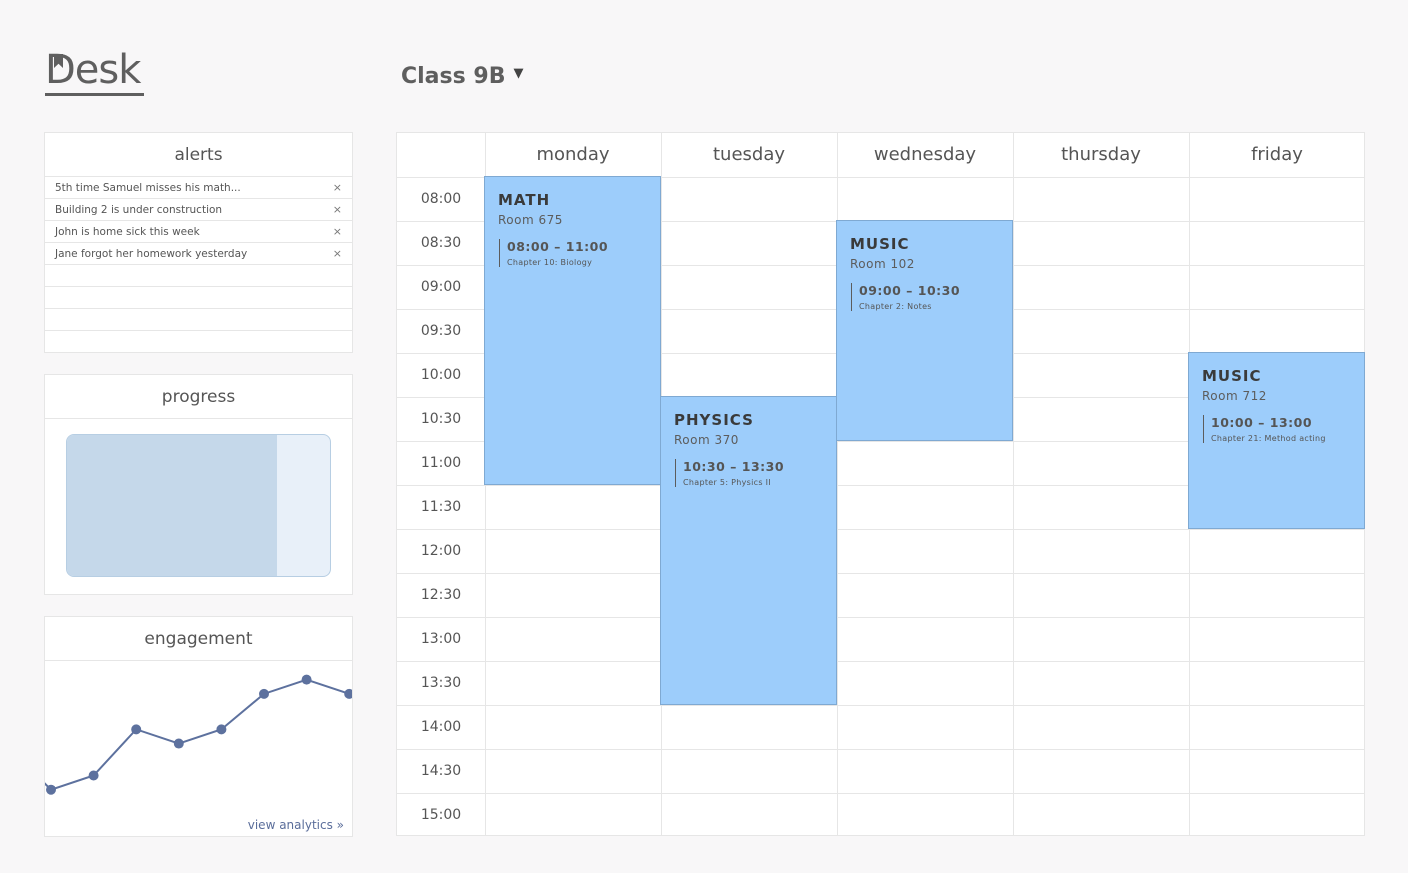 This screenshot has width=1408, height=873. I want to click on event-room: Room 370, so click(706, 440).